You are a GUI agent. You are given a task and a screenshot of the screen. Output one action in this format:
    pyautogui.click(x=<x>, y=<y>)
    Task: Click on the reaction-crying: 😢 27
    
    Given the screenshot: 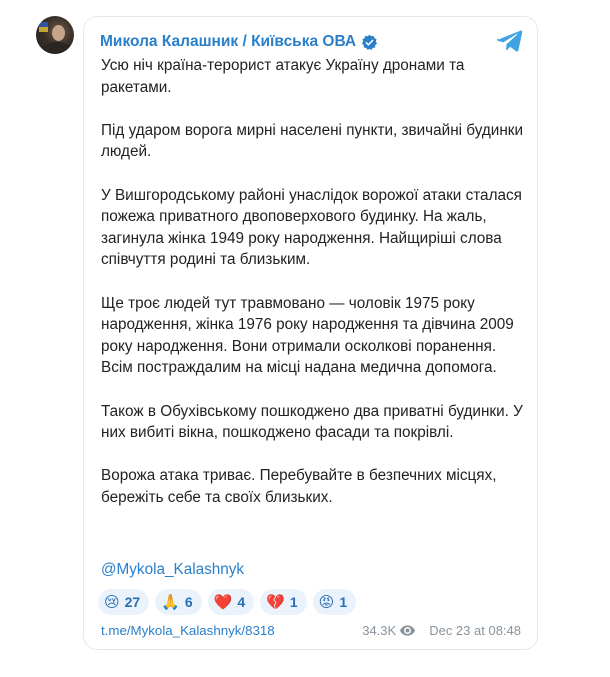 What is the action you would take?
    pyautogui.click(x=124, y=602)
    